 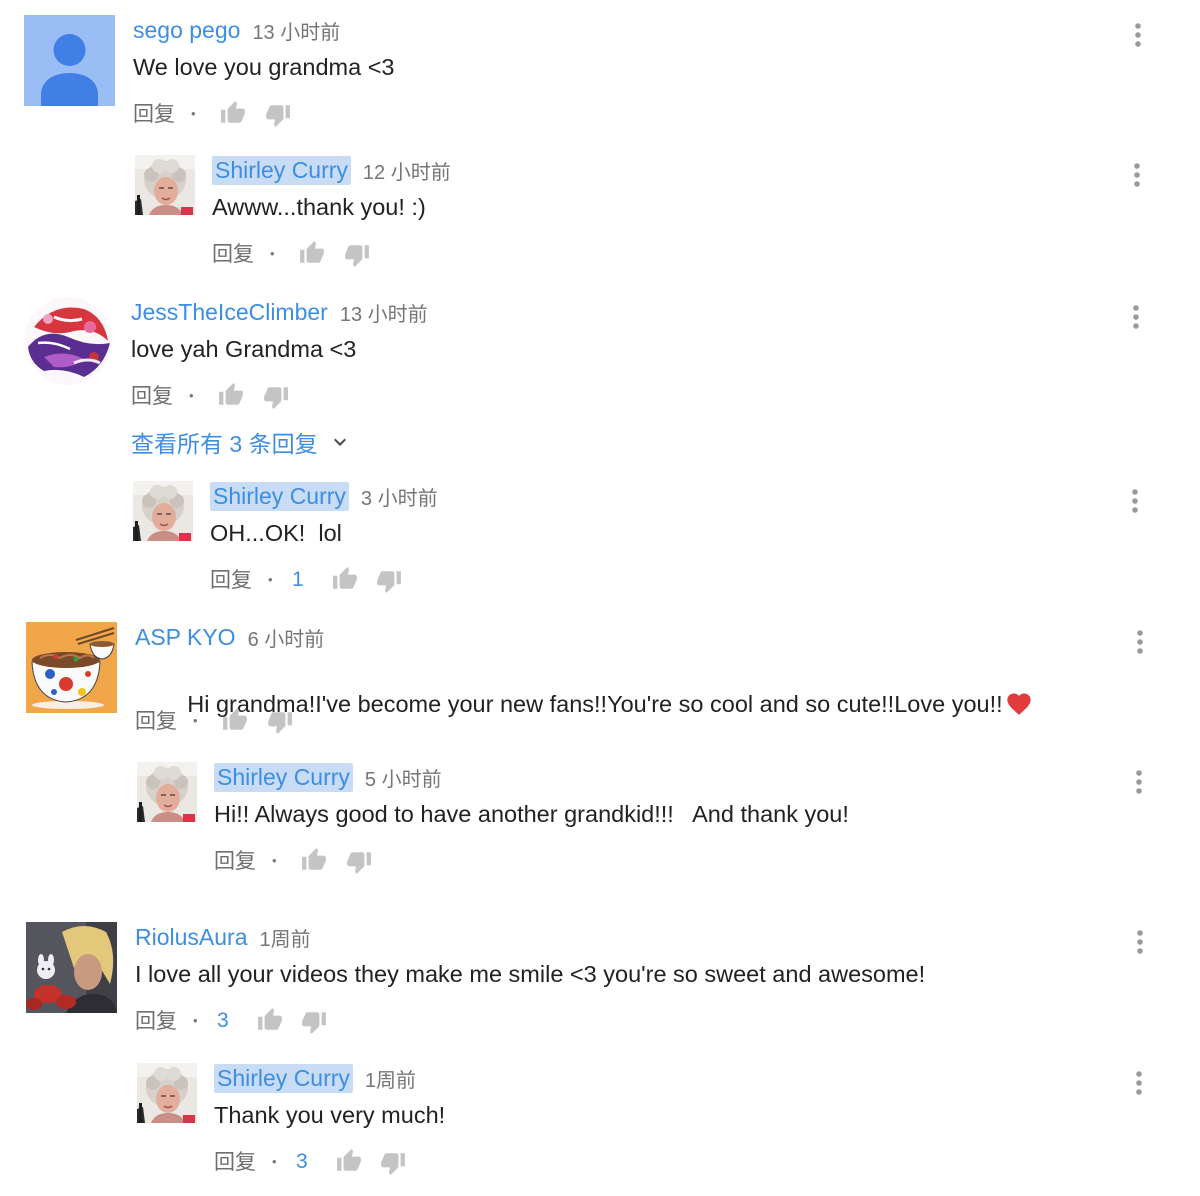 I want to click on comment-header: RiolusAura 1周前, so click(x=223, y=937).